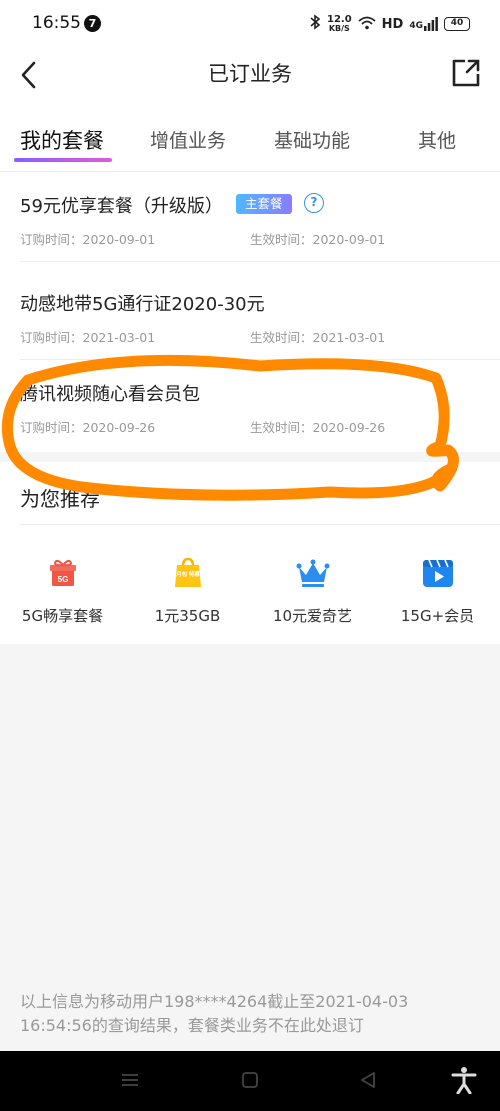 The image size is (500, 1111). I want to click on recommend-item-label: 1元35GB, so click(187, 616).